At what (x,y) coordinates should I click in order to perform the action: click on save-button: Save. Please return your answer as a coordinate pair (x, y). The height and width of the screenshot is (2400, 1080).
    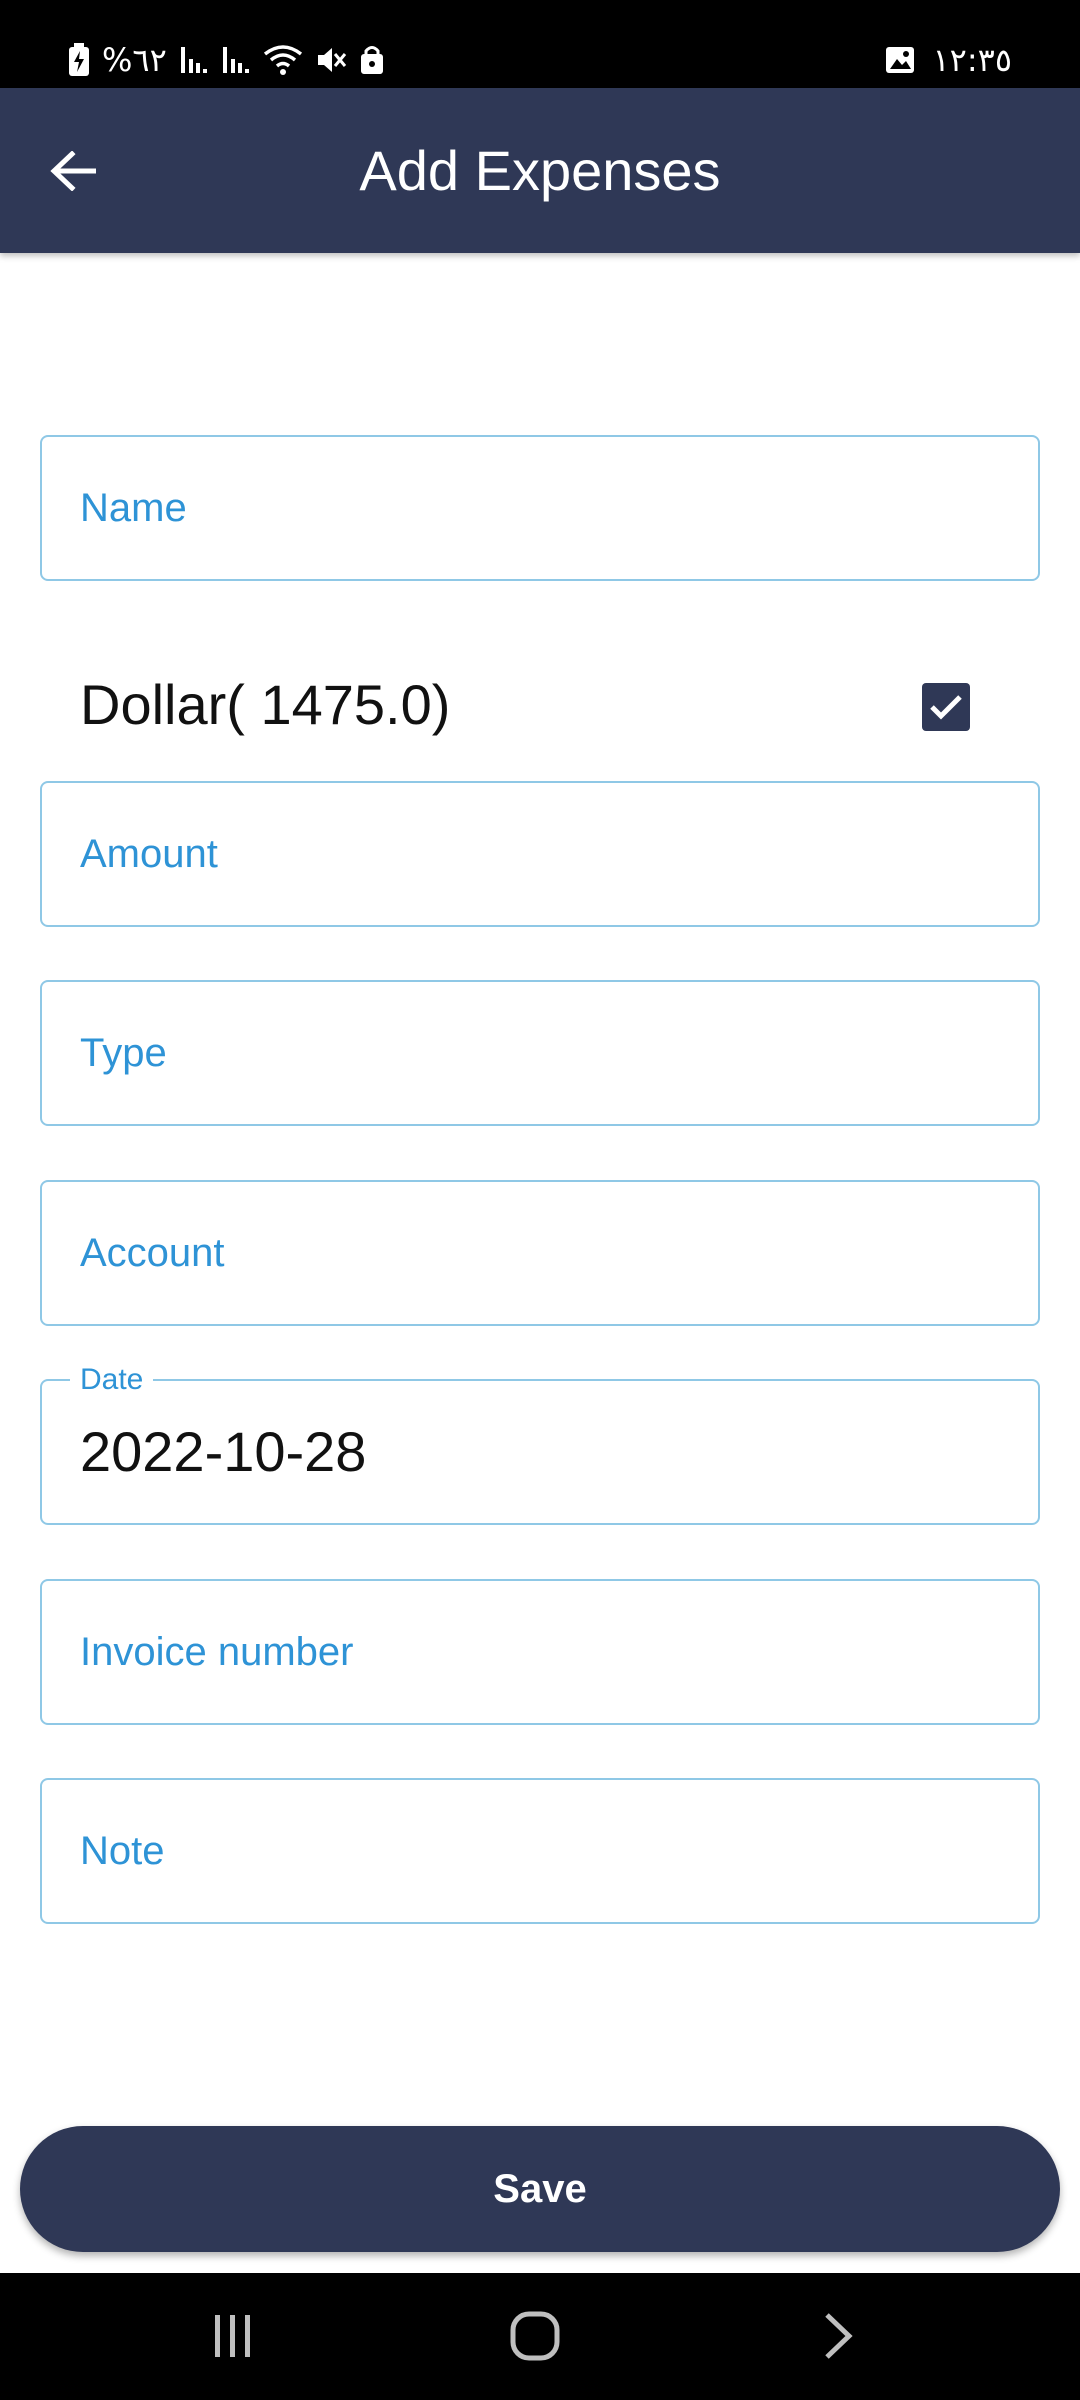
    Looking at the image, I should click on (540, 2189).